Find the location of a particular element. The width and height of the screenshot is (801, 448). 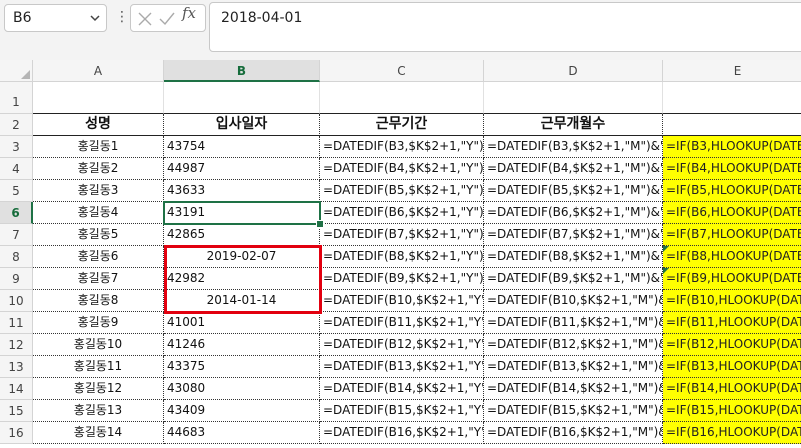

column-header-b: B is located at coordinates (242, 71).